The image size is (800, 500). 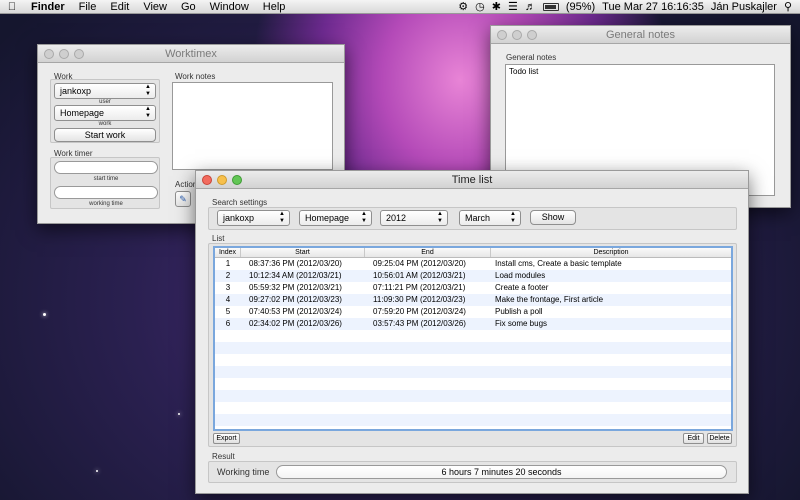 I want to click on clock: Tue Mar 27 16:16:35, so click(x=653, y=7).